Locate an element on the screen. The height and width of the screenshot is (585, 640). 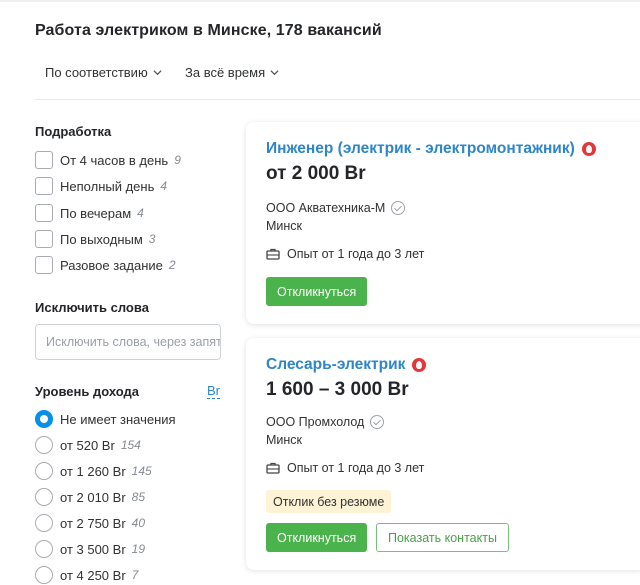
income-option: от 3 500 Br 19 is located at coordinates (90, 549).